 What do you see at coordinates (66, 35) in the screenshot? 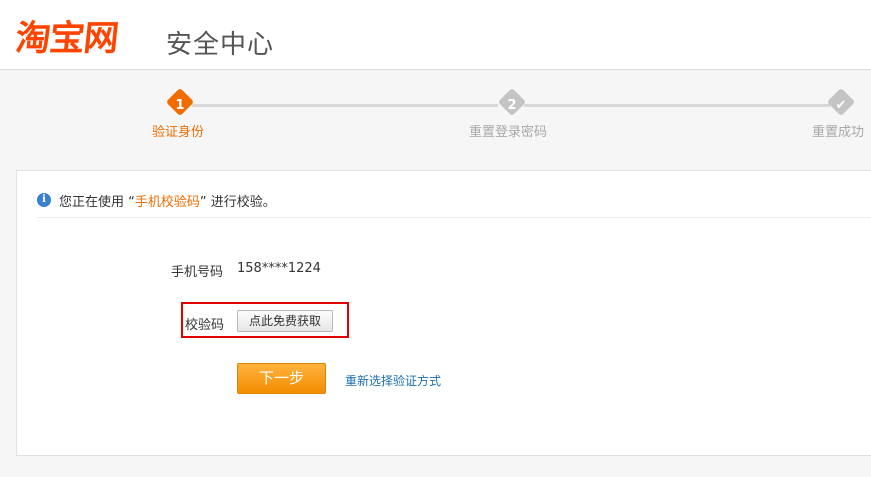
I see `taobao-logo: 淘宝网` at bounding box center [66, 35].